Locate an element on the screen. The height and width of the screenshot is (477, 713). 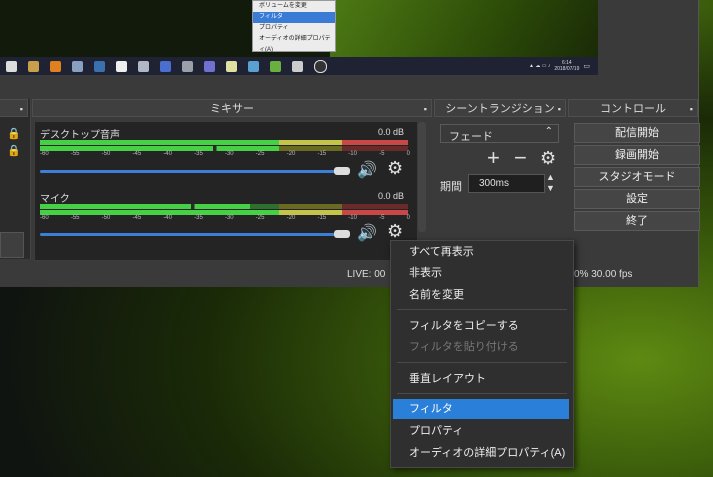
folder-icon is located at coordinates (33, 66).